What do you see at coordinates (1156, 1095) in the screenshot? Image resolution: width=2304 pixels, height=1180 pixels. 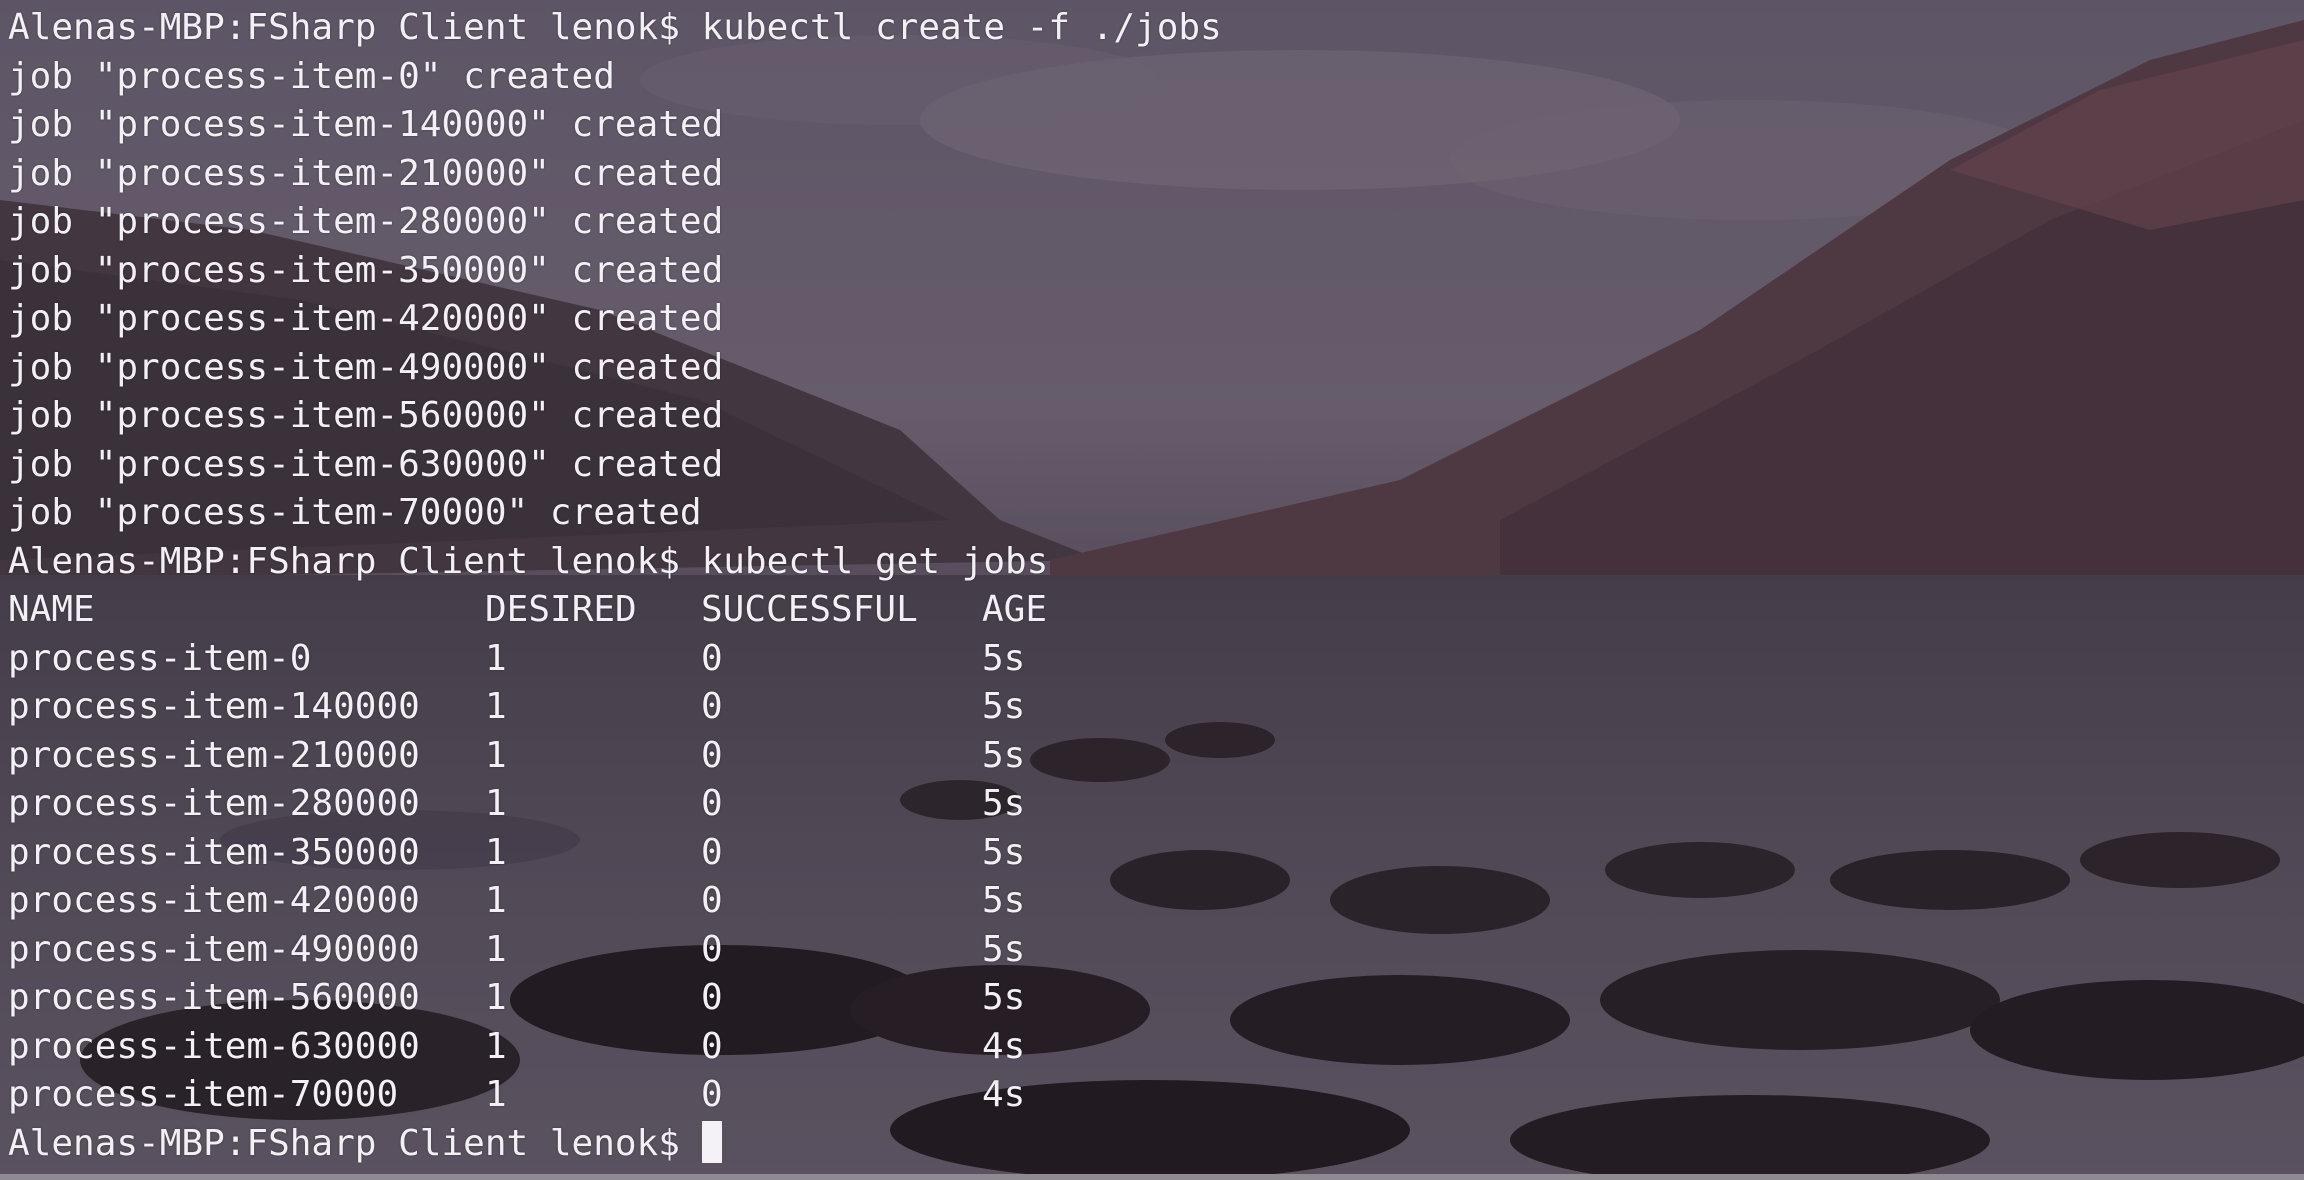 I see `table-row: process-item-70000 1 0 4s` at bounding box center [1156, 1095].